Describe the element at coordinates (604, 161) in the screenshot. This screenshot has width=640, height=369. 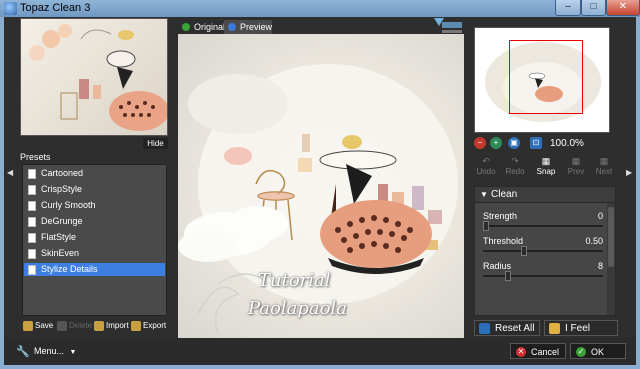
I see `next-icon: ▦` at that location.